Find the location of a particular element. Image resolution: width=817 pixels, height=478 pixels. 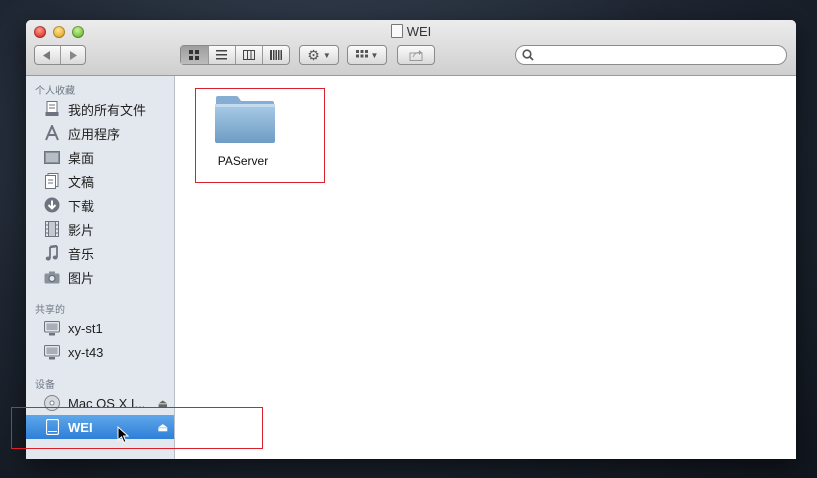

drive-icon is located at coordinates (396, 31).